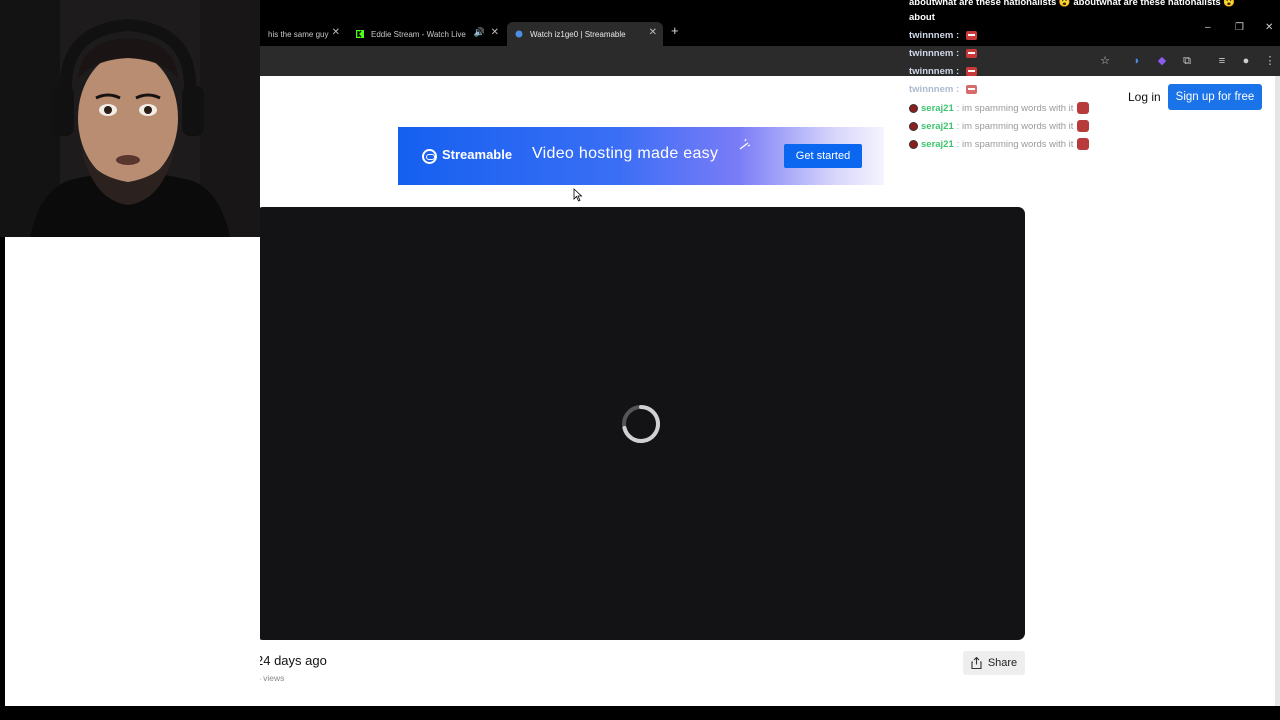  What do you see at coordinates (1277, 391) in the screenshot?
I see `page-scrollbar` at bounding box center [1277, 391].